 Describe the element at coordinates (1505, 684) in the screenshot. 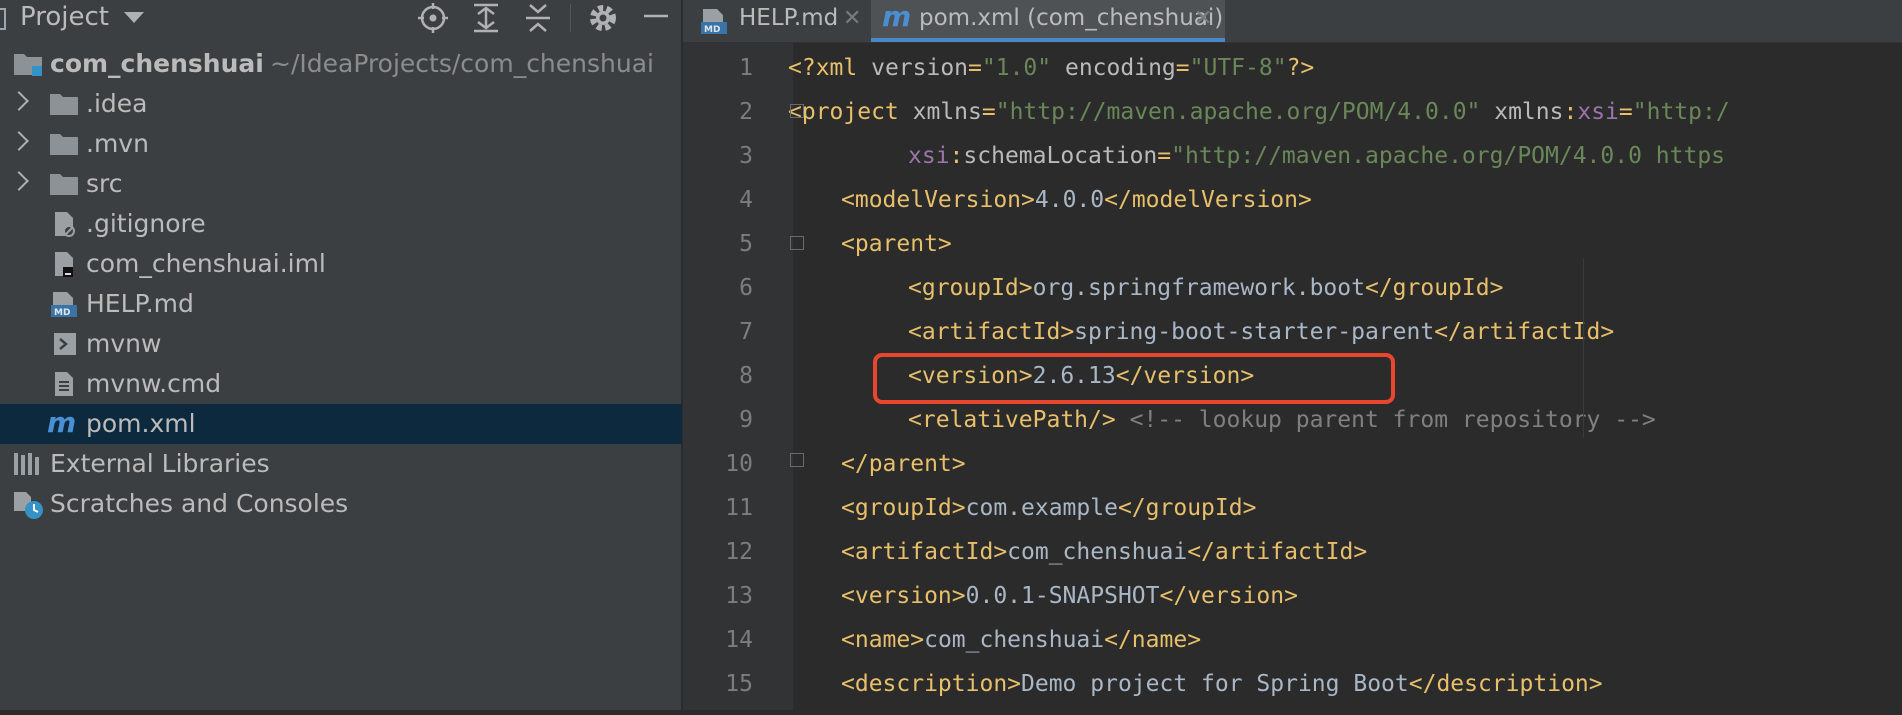

I see `code-token: </description>` at that location.